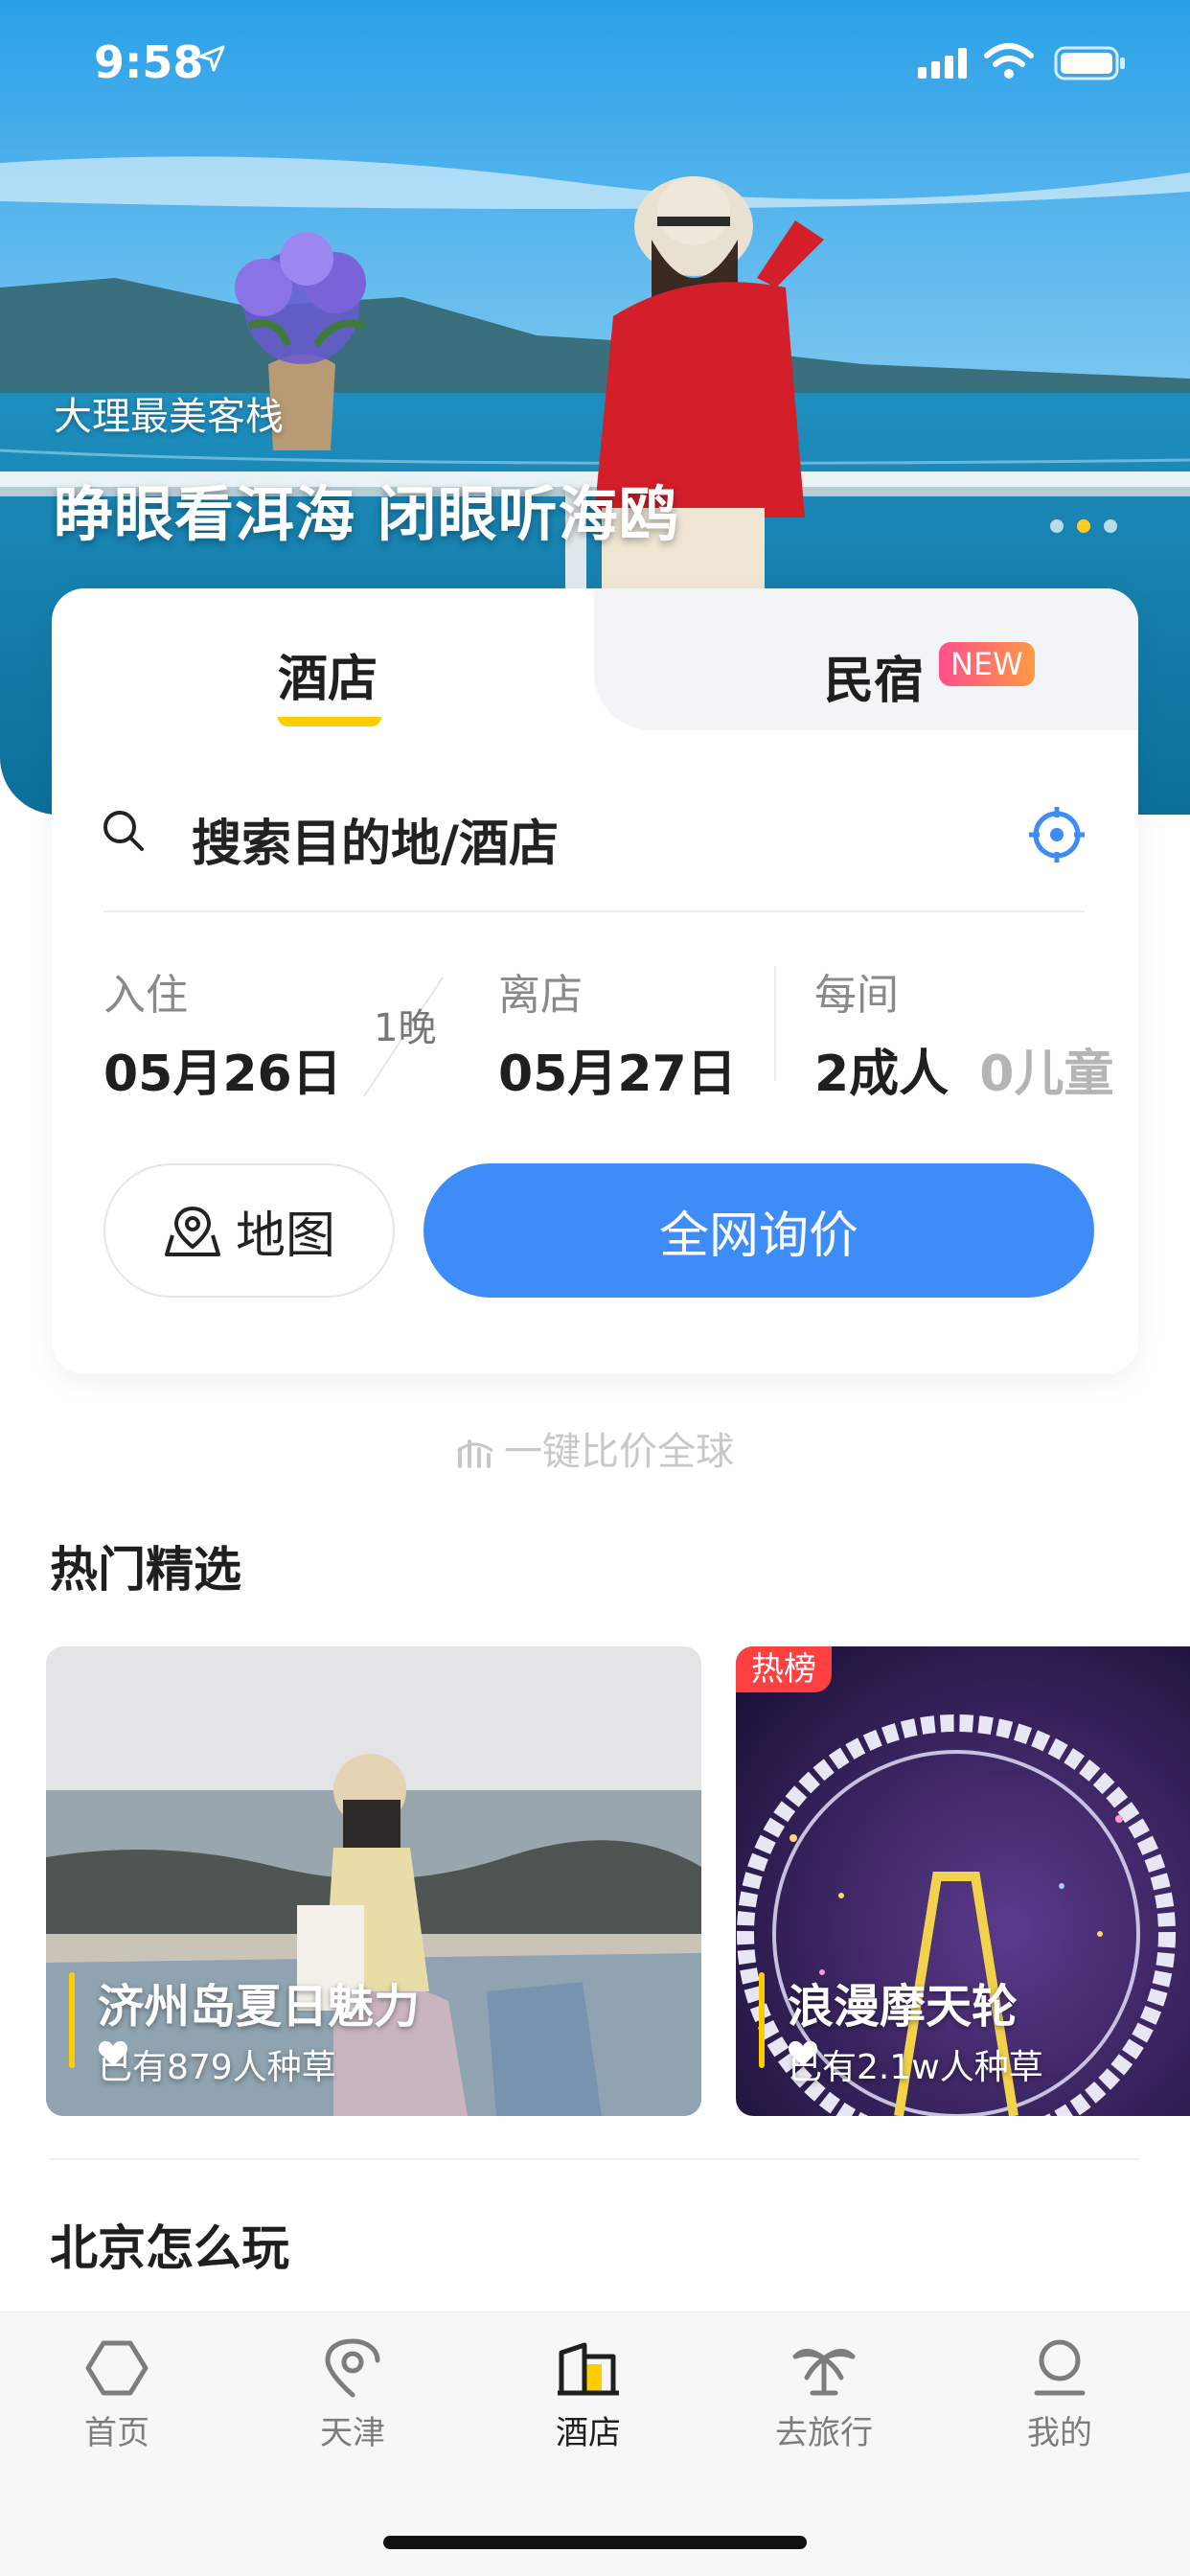 The width and height of the screenshot is (1190, 2576). What do you see at coordinates (824, 2433) in the screenshot?
I see `tab-travel-label: 去旅行` at bounding box center [824, 2433].